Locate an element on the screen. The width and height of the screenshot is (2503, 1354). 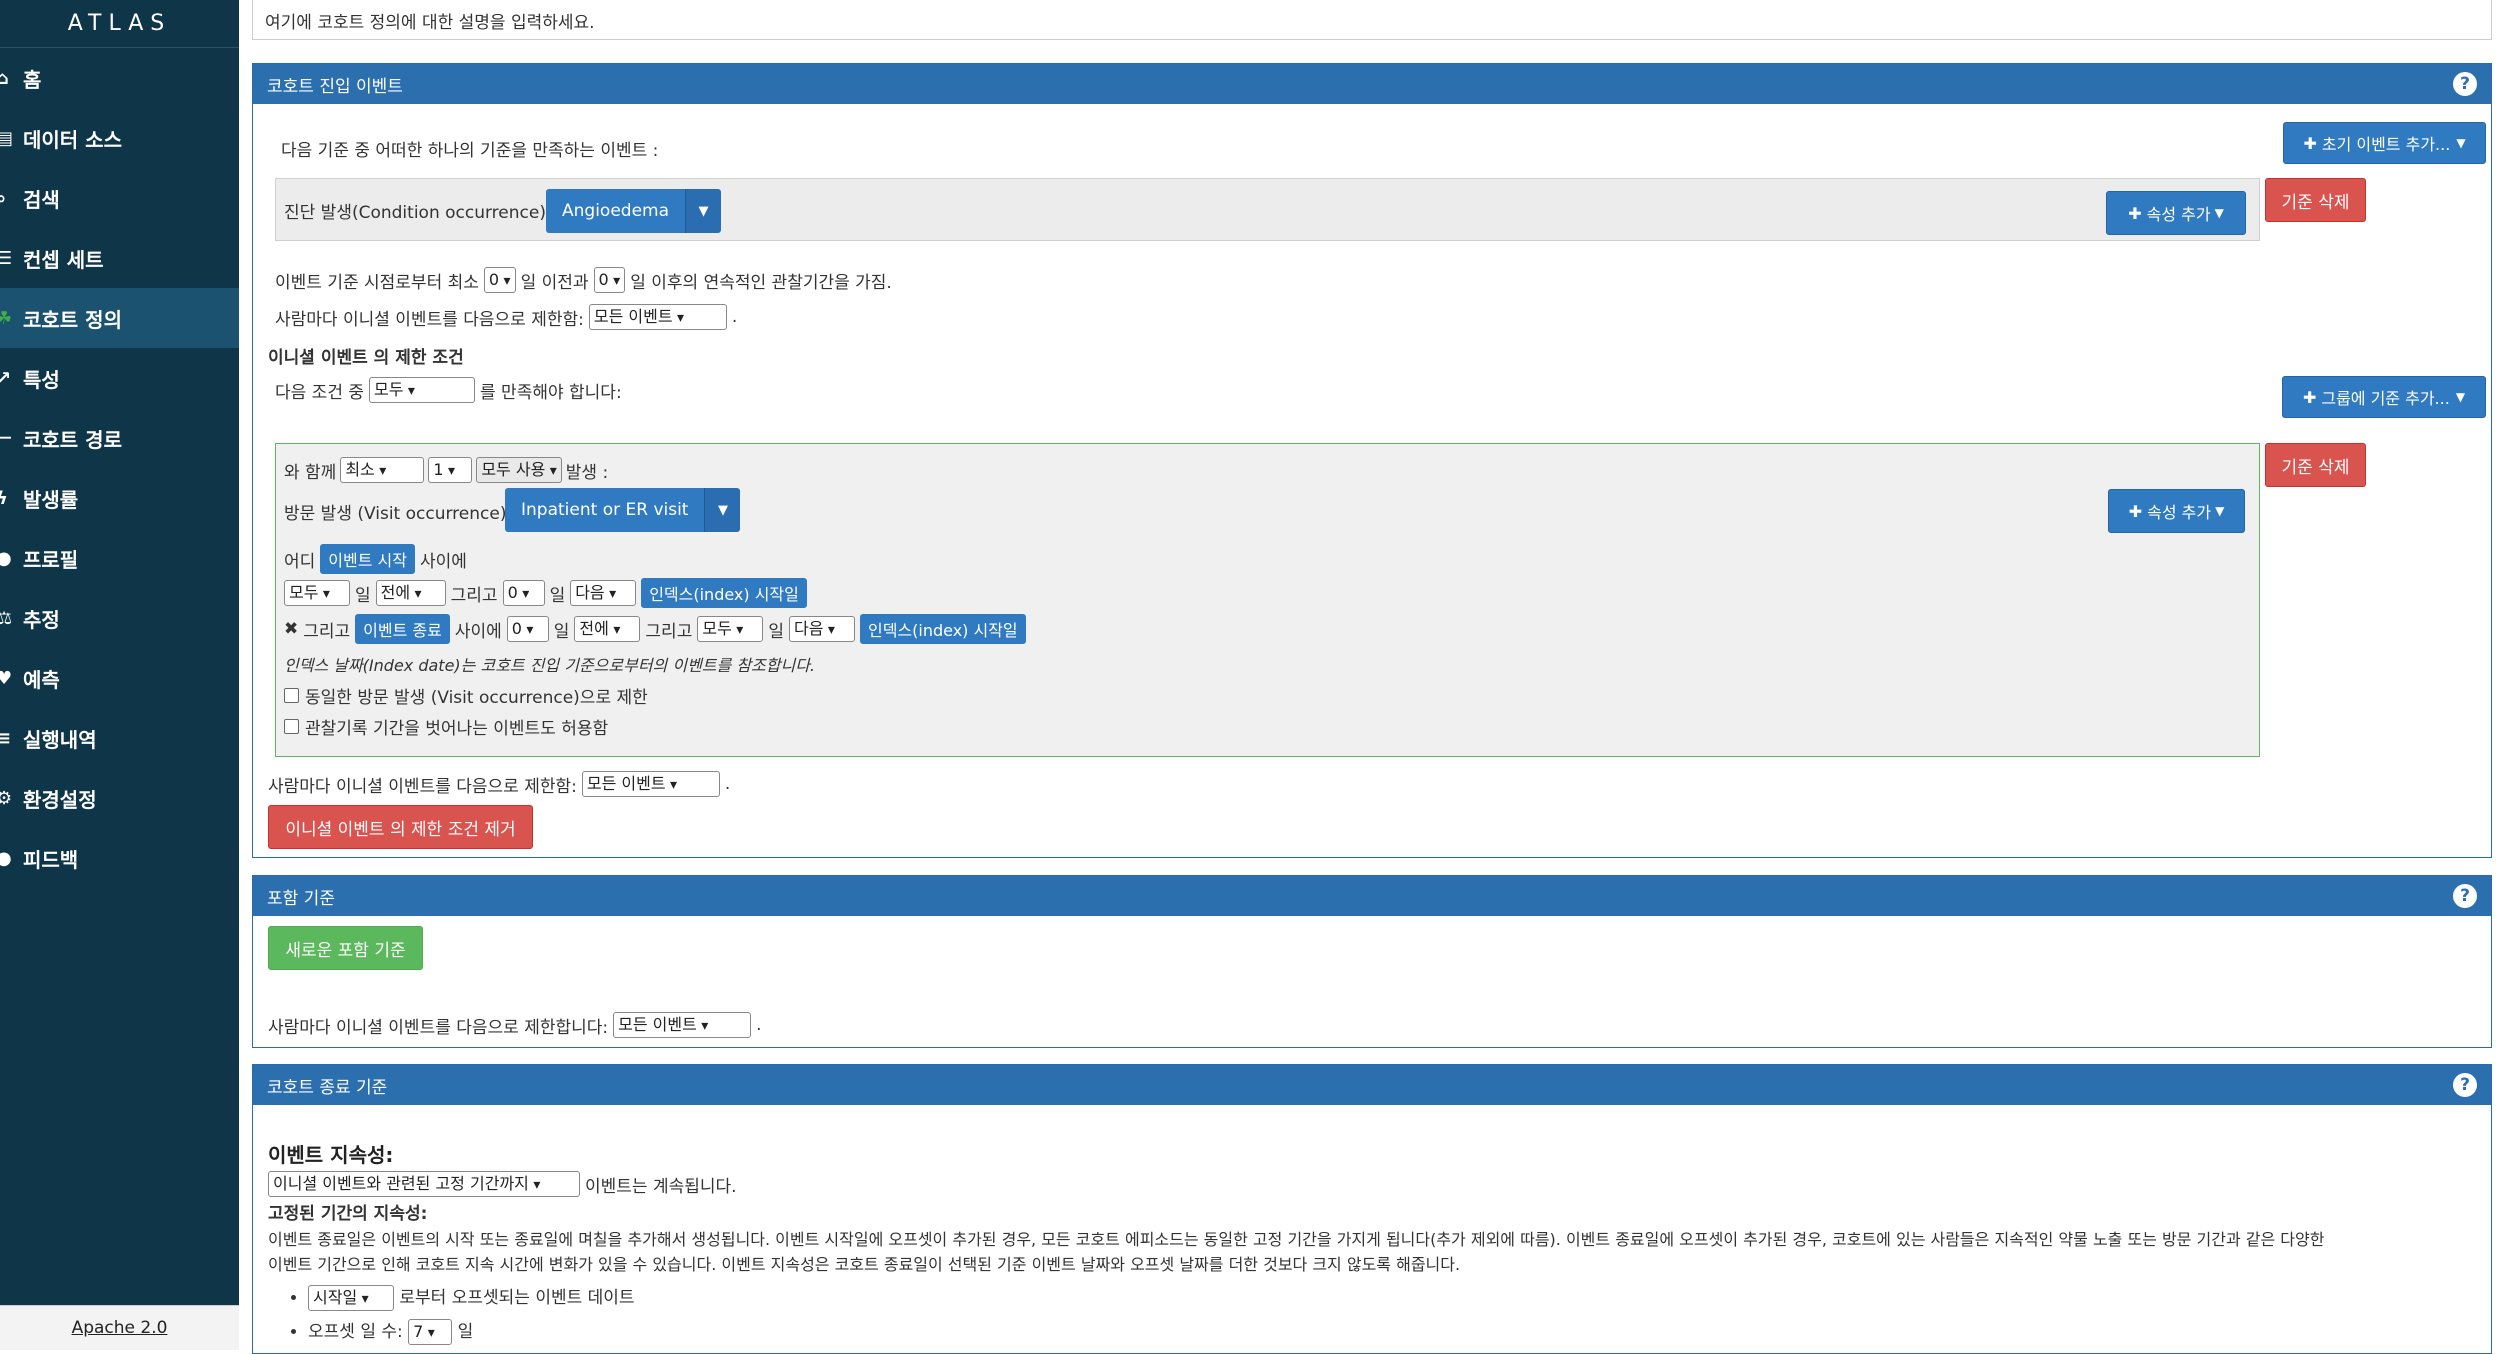
window-end-days-select: 0 is located at coordinates (523, 593).